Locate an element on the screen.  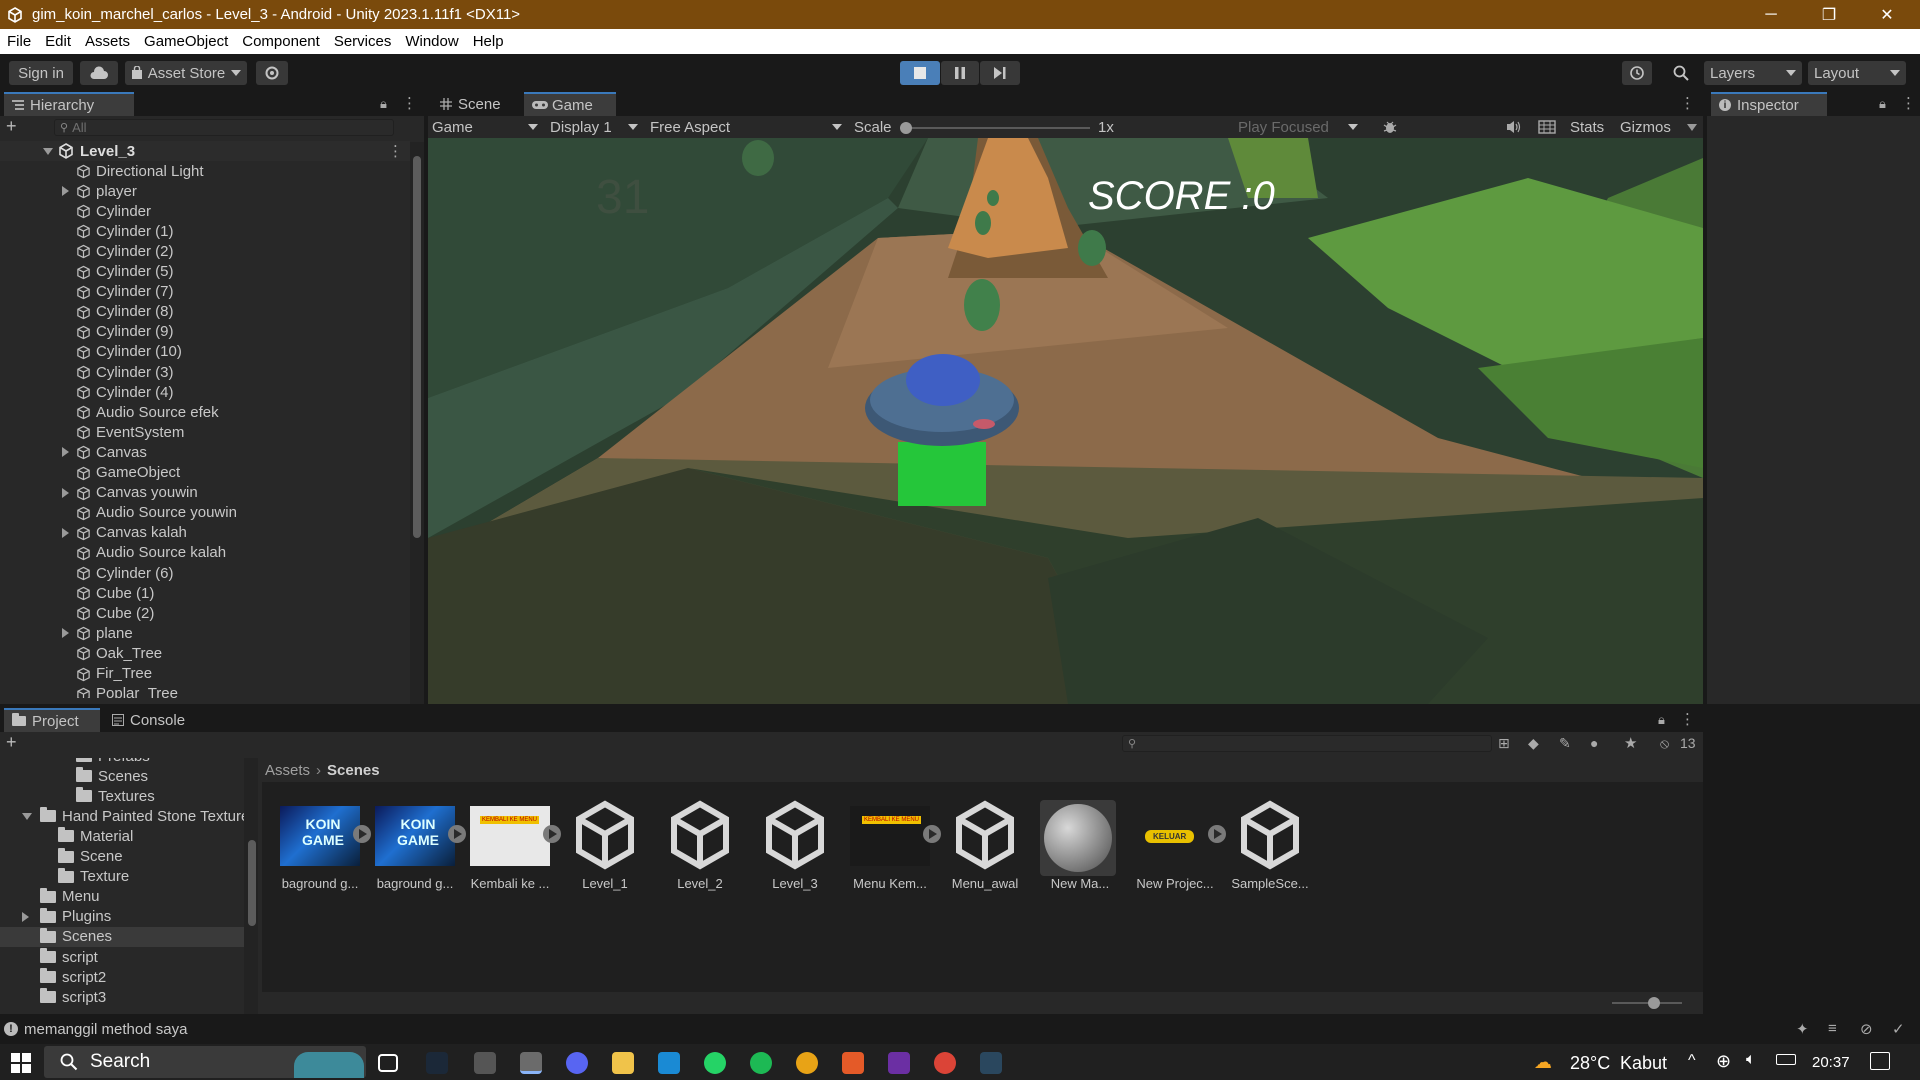
play-stop-button is located at coordinates (920, 73).